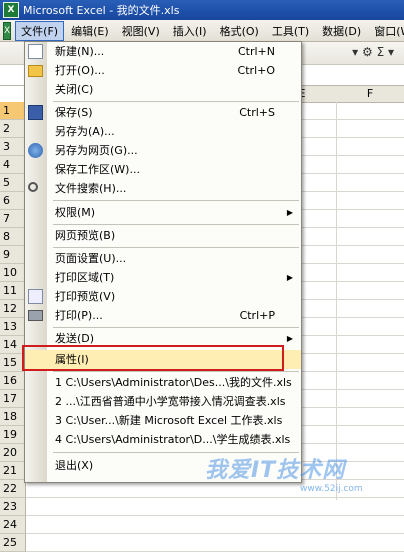 This screenshot has width=404, height=552. Describe the element at coordinates (373, 52) in the screenshot. I see `toolbar-autosum-icon: ▾ ⚙ Σ ▾` at that location.